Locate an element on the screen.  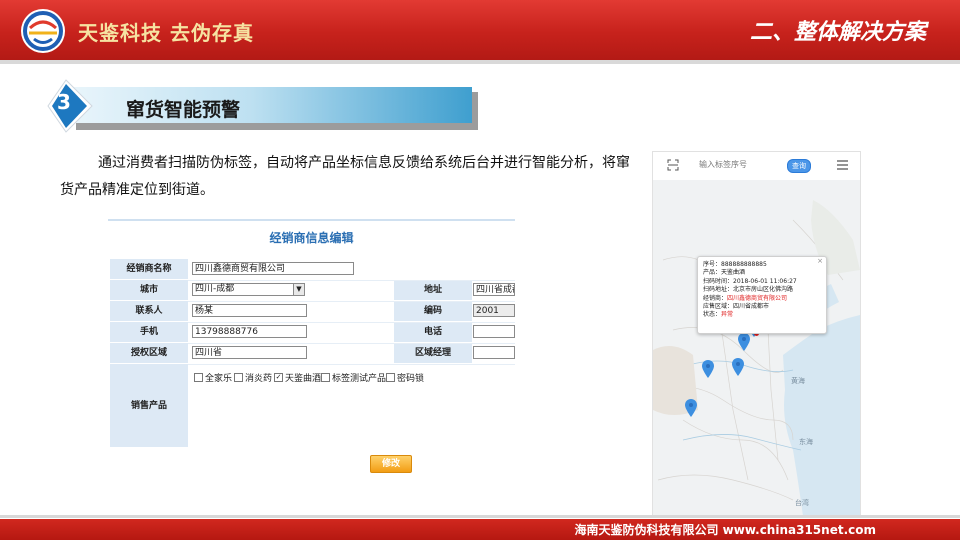
label-auth-area: 授权区域 is located at coordinates (149, 353).